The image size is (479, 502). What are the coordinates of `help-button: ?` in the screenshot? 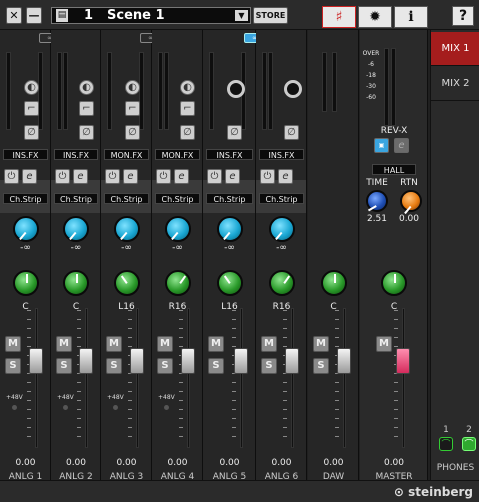 It's located at (463, 16).